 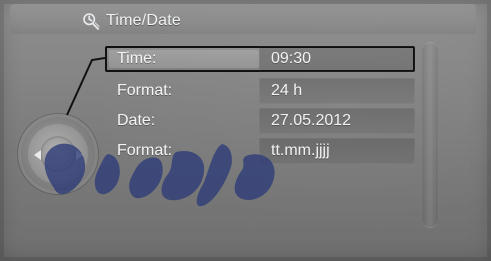 What do you see at coordinates (337, 59) in the screenshot?
I see `setting-value-box: 09:30` at bounding box center [337, 59].